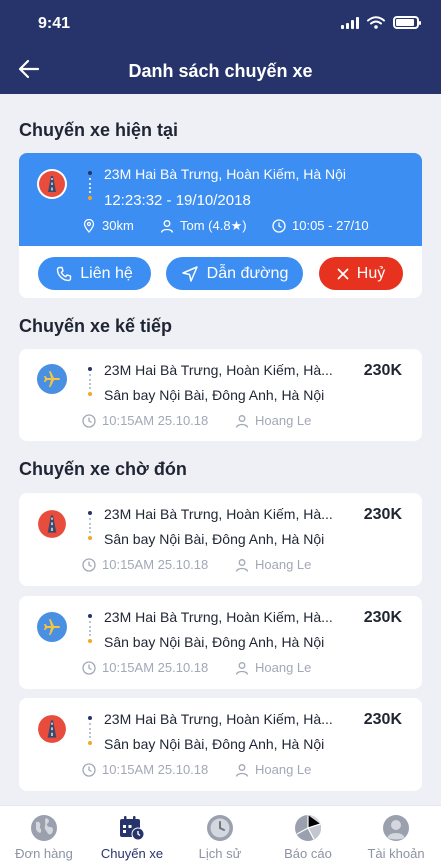 The image size is (441, 865). Describe the element at coordinates (376, 22) in the screenshot. I see `wifi-icon` at that location.